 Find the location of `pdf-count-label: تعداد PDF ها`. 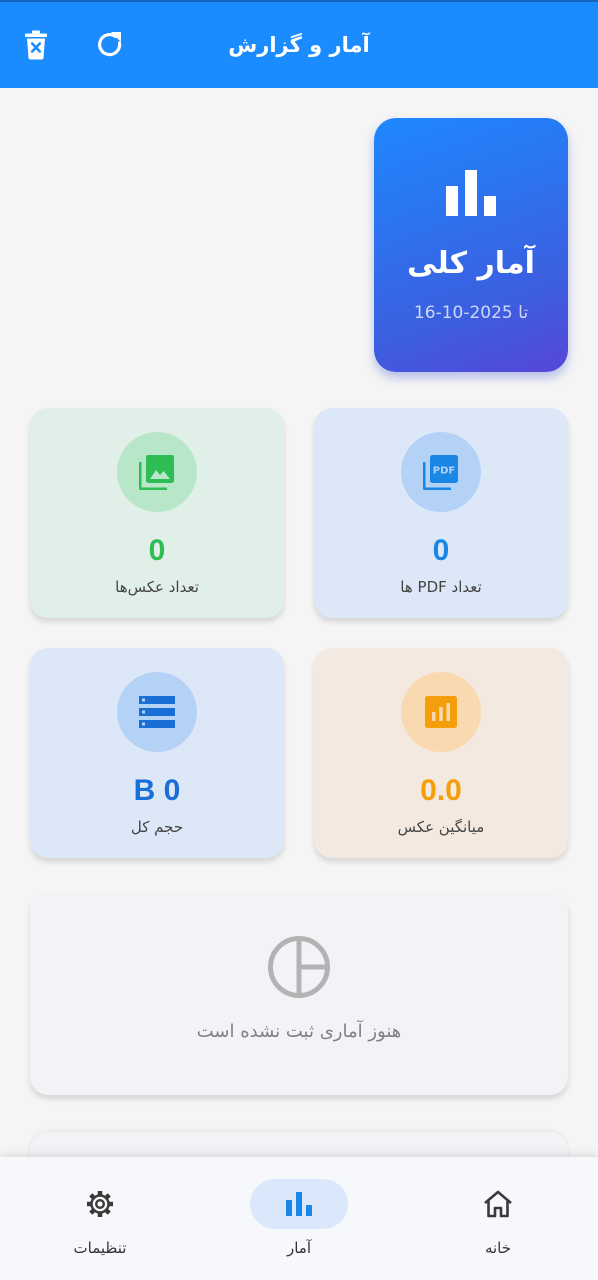

pdf-count-label: تعداد PDF ها is located at coordinates (441, 587).